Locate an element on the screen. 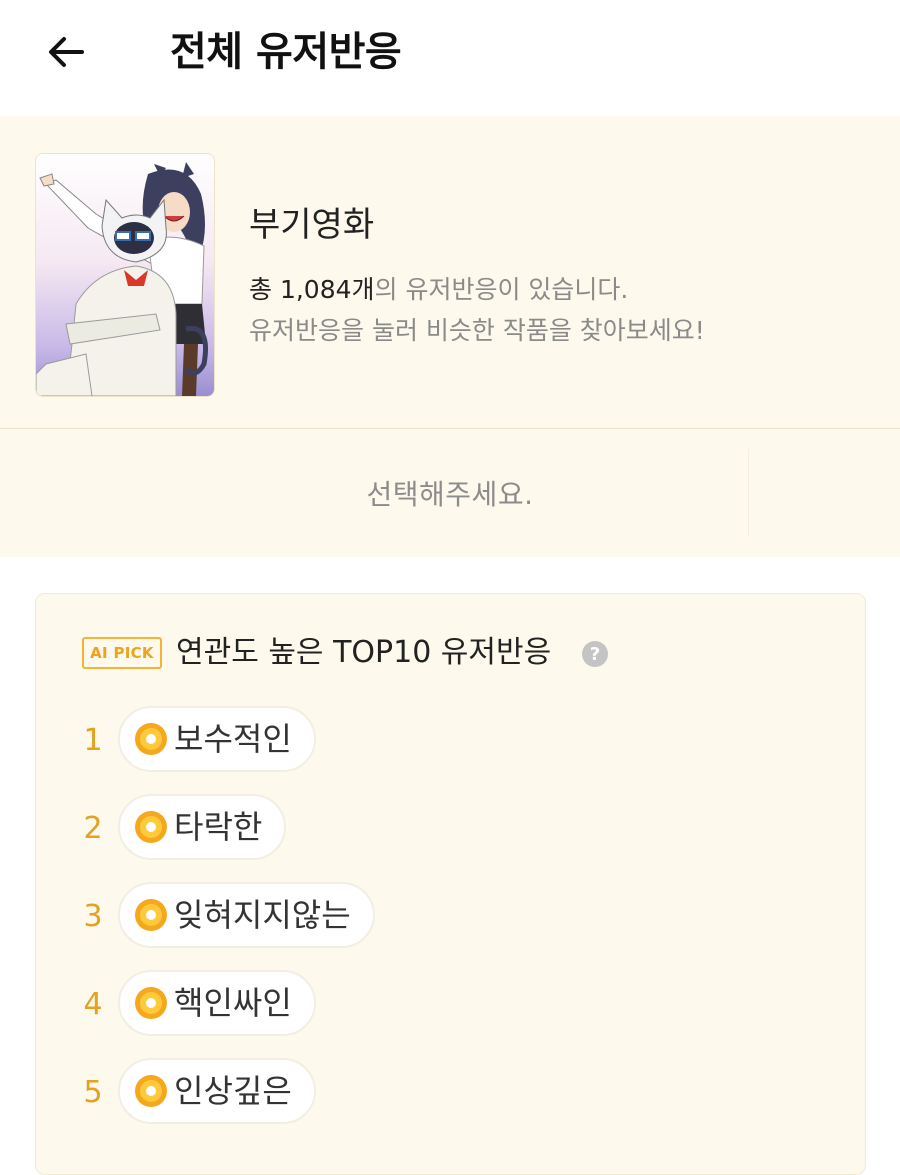 The width and height of the screenshot is (900, 1175). hint-text: 유저반응을 눌러 비슷한 작품을 찾아보세요! is located at coordinates (477, 330).